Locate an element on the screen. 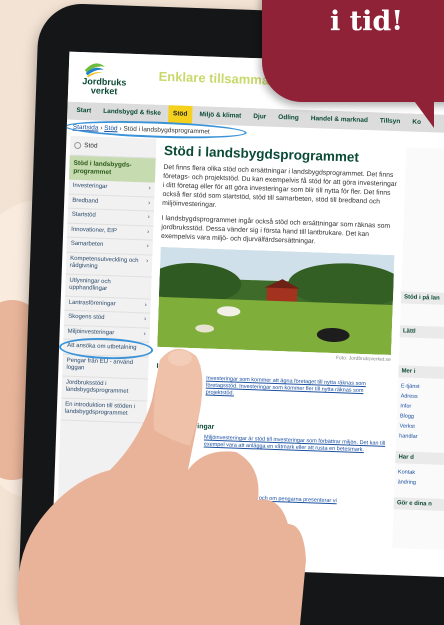 This screenshot has height=625, width=444. tab-0: Start is located at coordinates (83, 111).